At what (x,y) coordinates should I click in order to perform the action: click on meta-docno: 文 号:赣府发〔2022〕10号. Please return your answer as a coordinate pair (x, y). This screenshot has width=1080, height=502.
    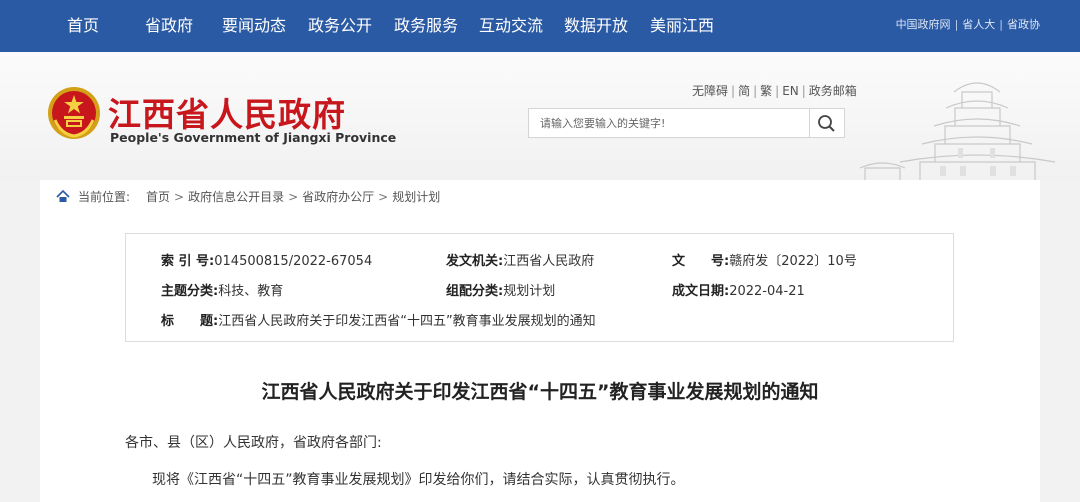
    Looking at the image, I should click on (764, 259).